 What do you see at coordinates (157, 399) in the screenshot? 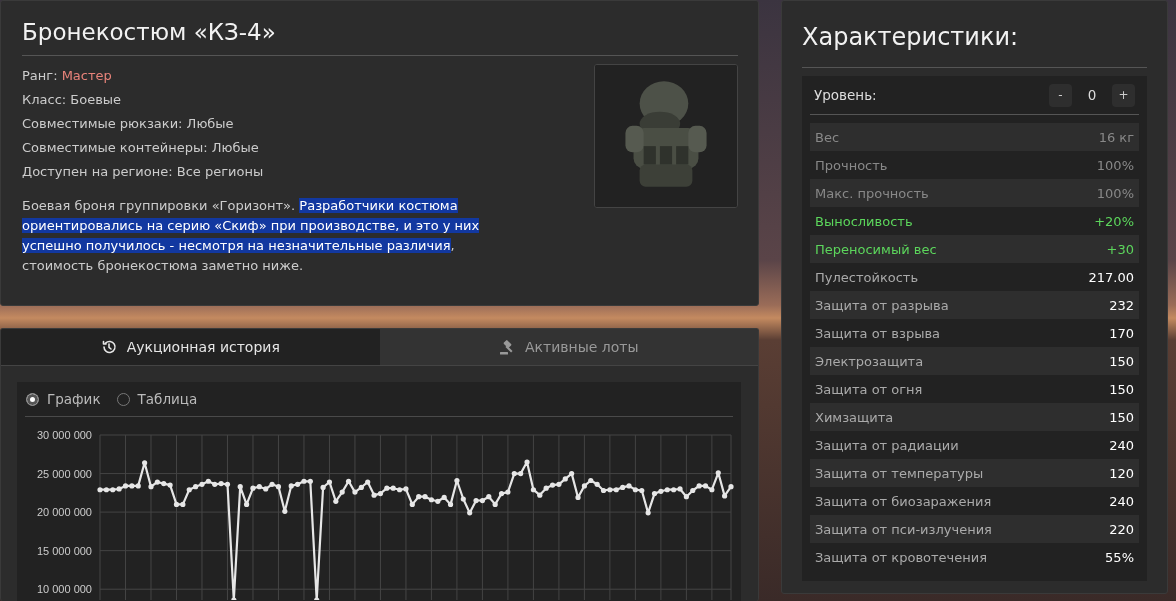
I see `radio-option: Таблица` at bounding box center [157, 399].